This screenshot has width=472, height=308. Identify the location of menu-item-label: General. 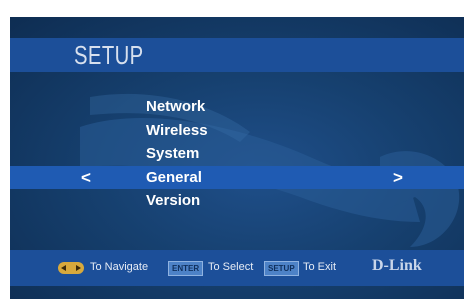
(174, 177).